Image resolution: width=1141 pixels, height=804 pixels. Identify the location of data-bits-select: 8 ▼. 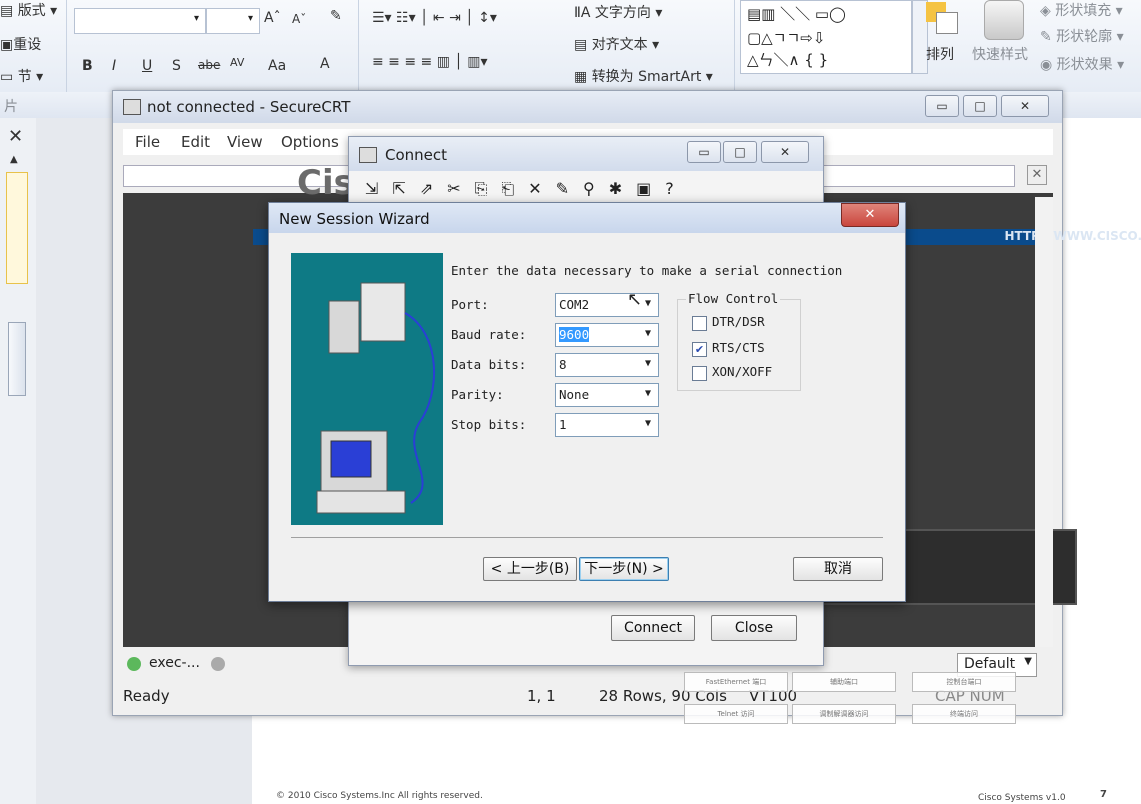
(607, 365).